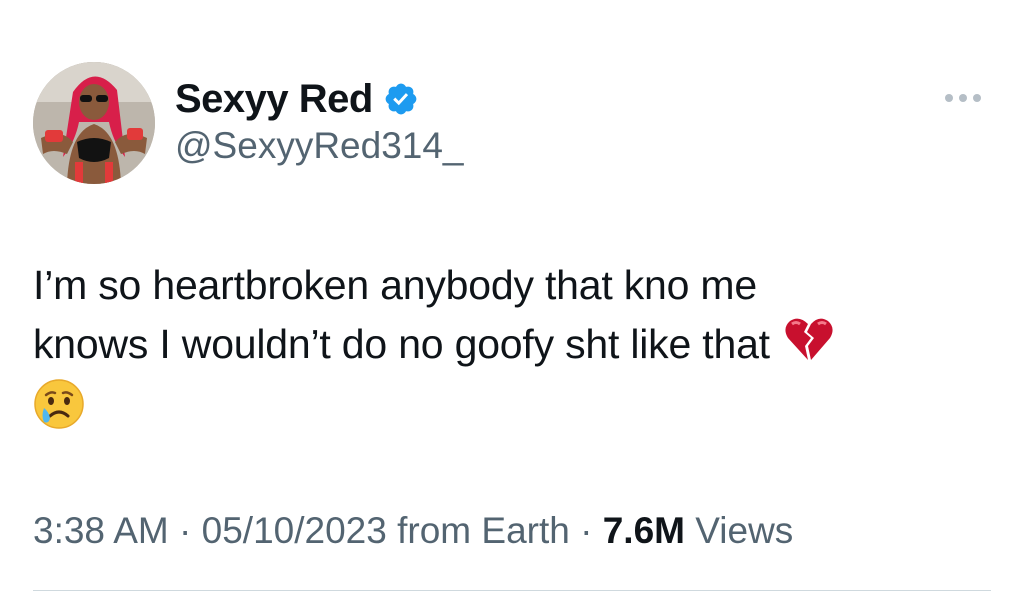 The image size is (1024, 593). Describe the element at coordinates (512, 590) in the screenshot. I see `divider` at that location.